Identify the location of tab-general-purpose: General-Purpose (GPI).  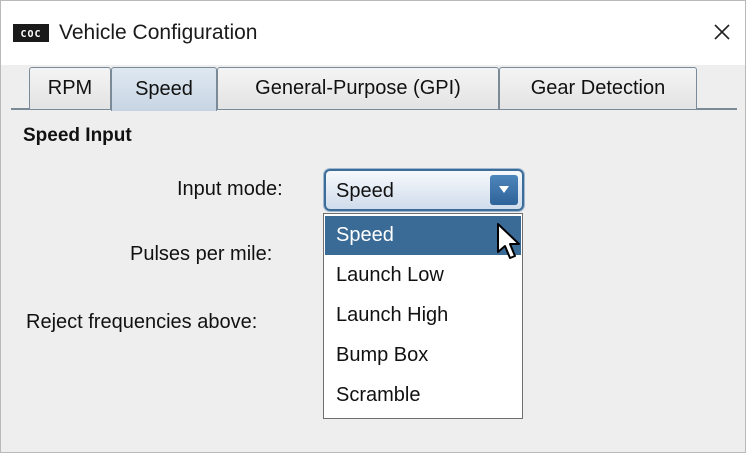
(358, 88).